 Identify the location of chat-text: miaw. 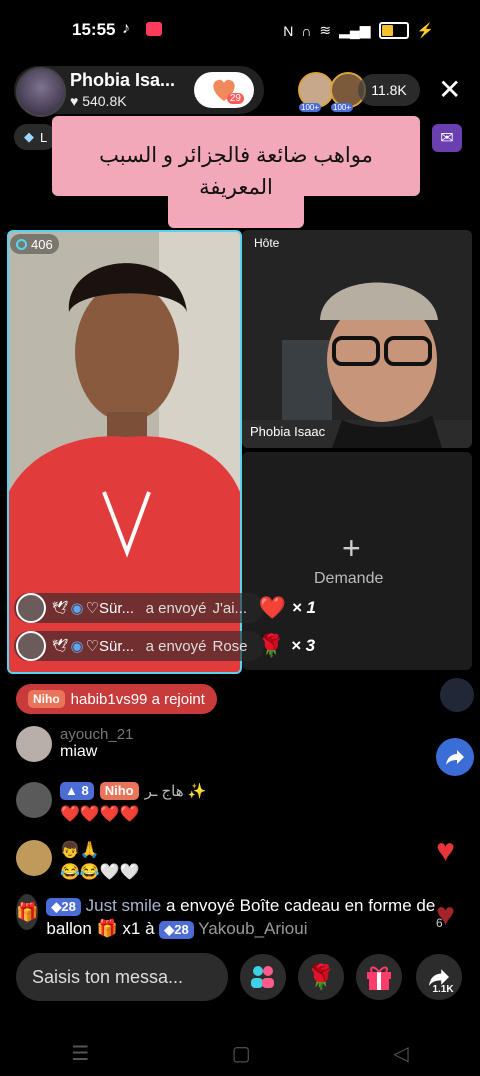
(79, 751).